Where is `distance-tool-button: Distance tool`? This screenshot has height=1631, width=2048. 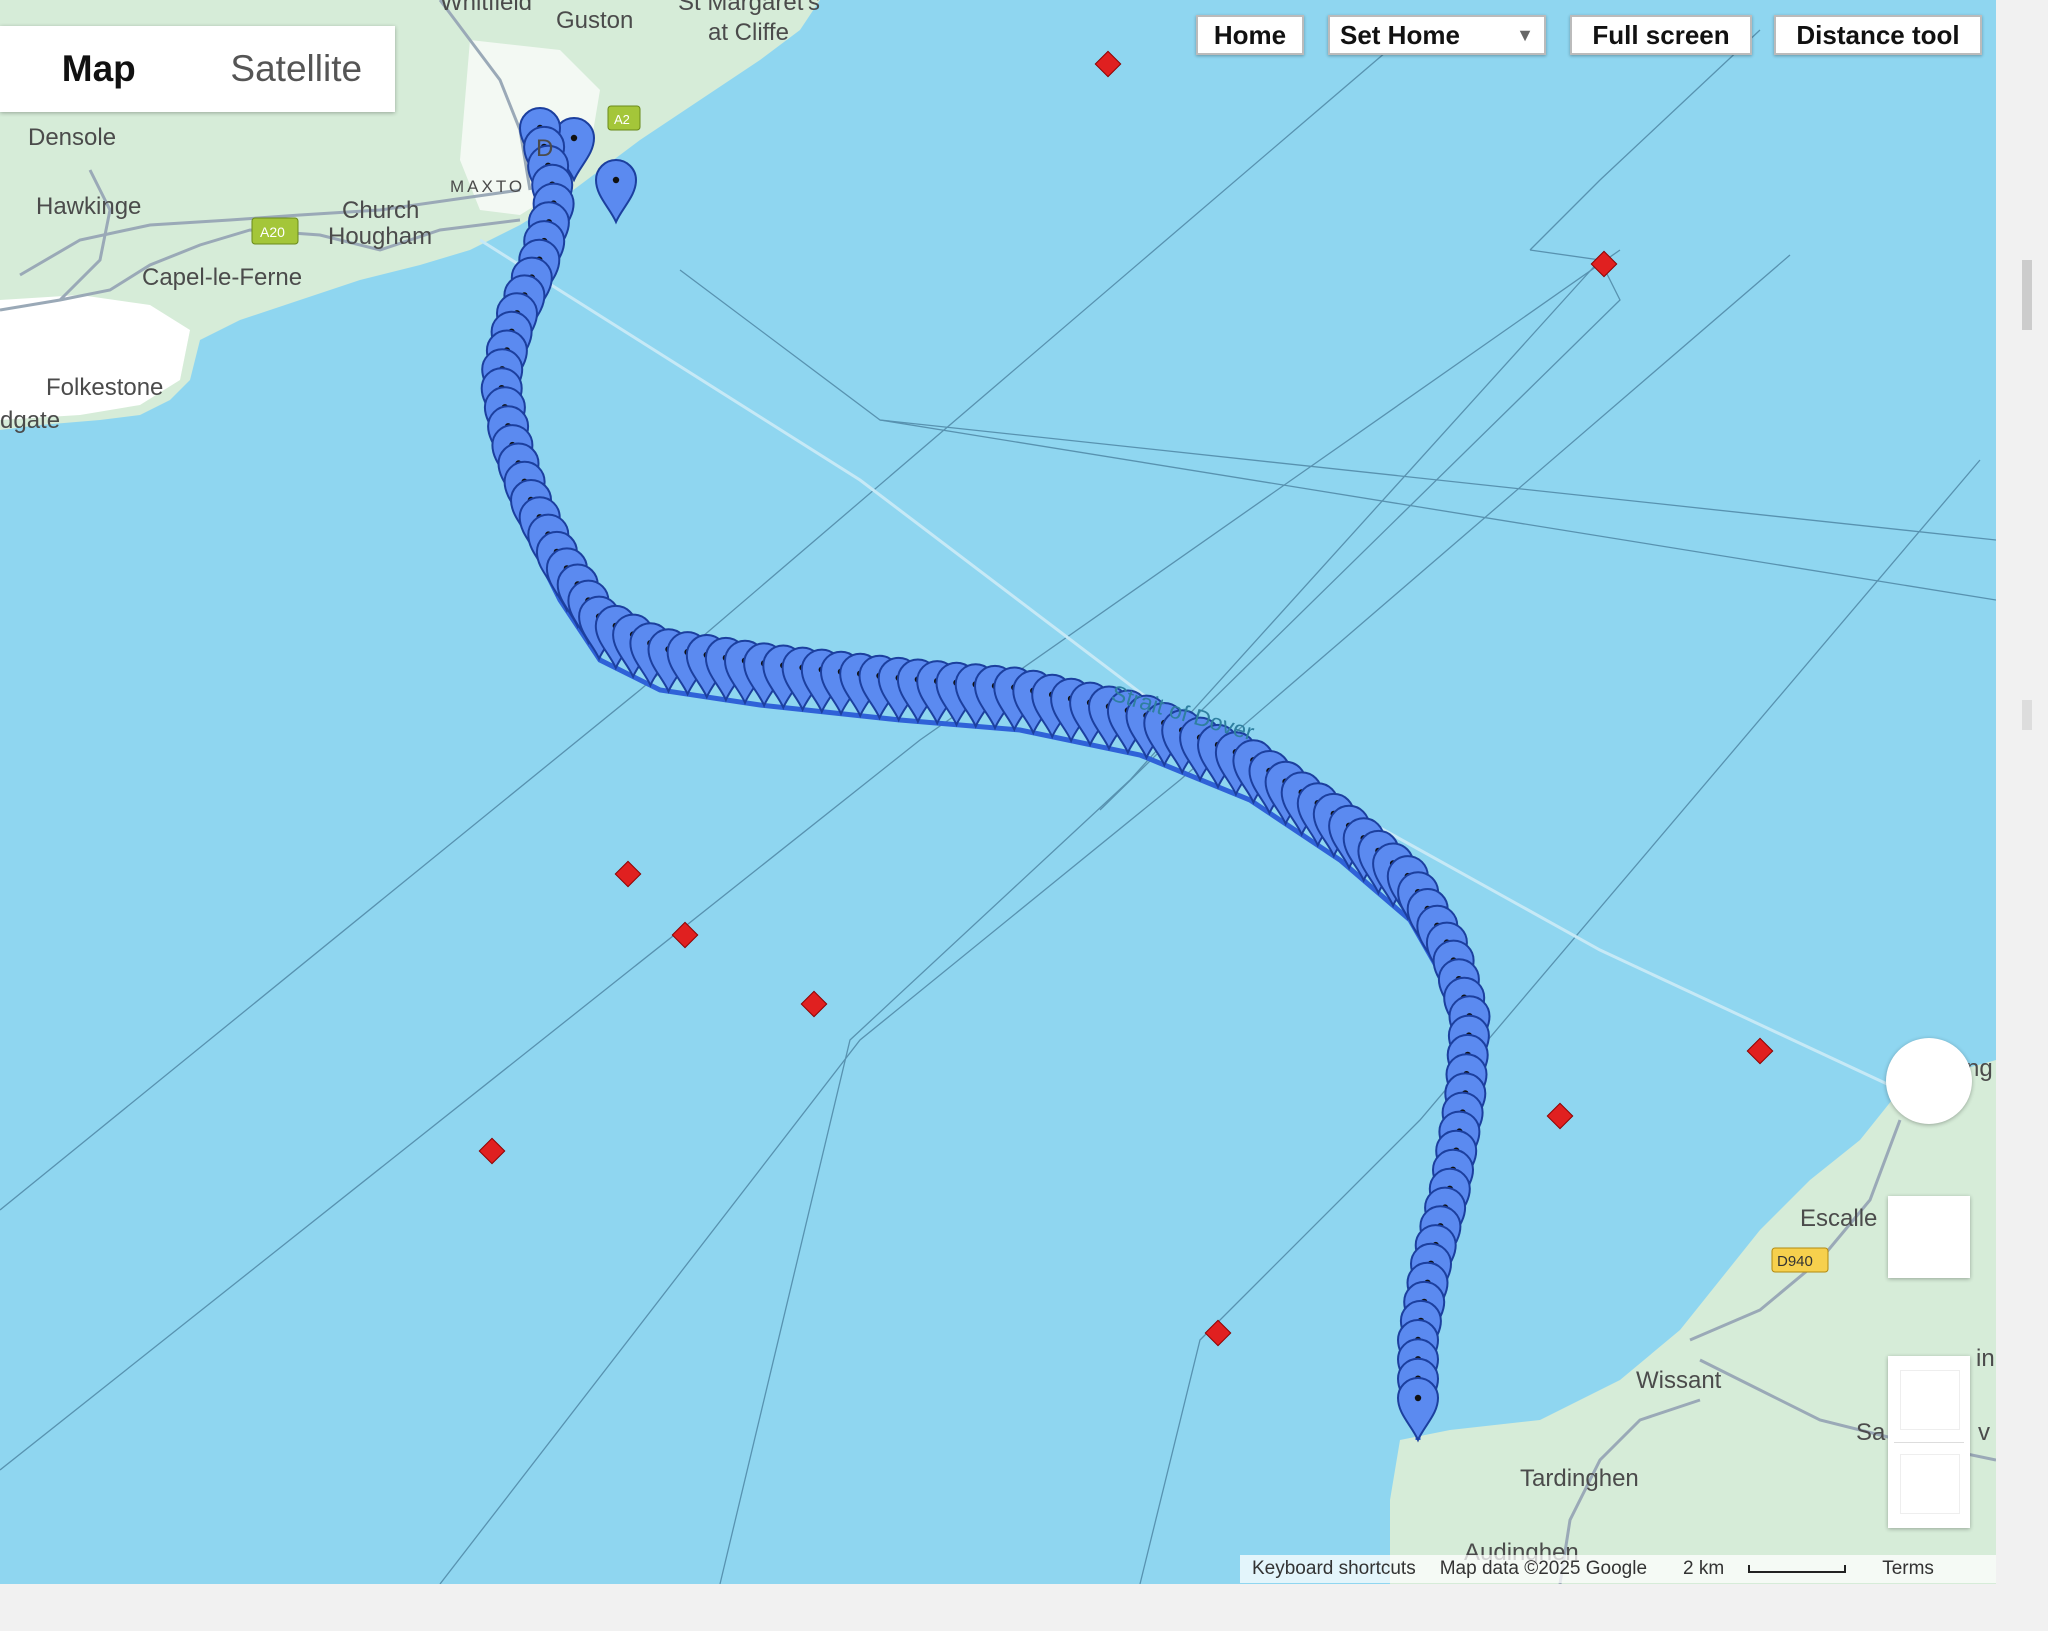
distance-tool-button: Distance tool is located at coordinates (1878, 35).